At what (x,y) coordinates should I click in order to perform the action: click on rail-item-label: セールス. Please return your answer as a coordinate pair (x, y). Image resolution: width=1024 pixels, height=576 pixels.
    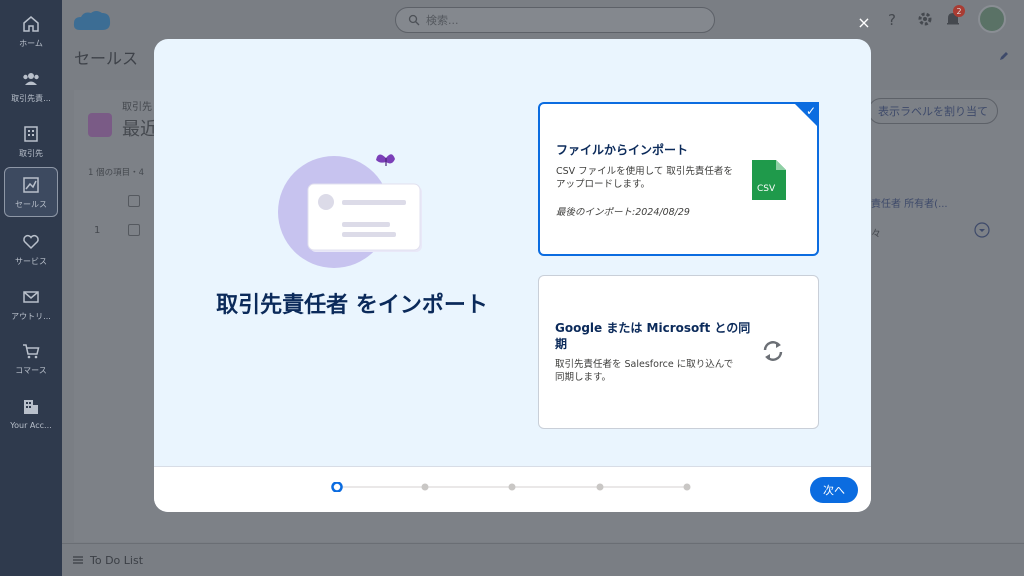
    Looking at the image, I should click on (31, 204).